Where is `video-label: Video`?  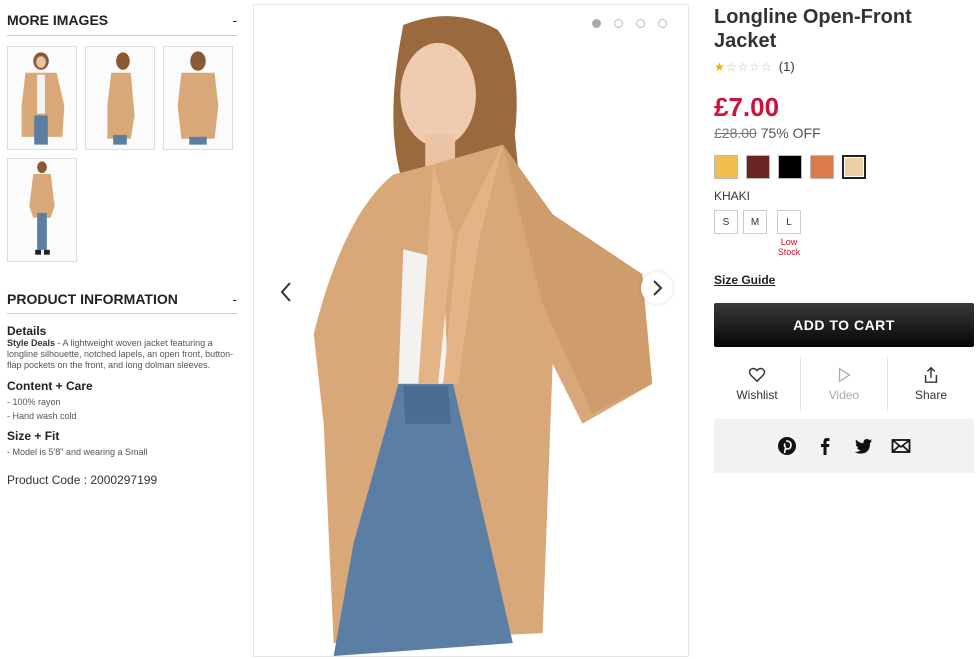 video-label: Video is located at coordinates (844, 395).